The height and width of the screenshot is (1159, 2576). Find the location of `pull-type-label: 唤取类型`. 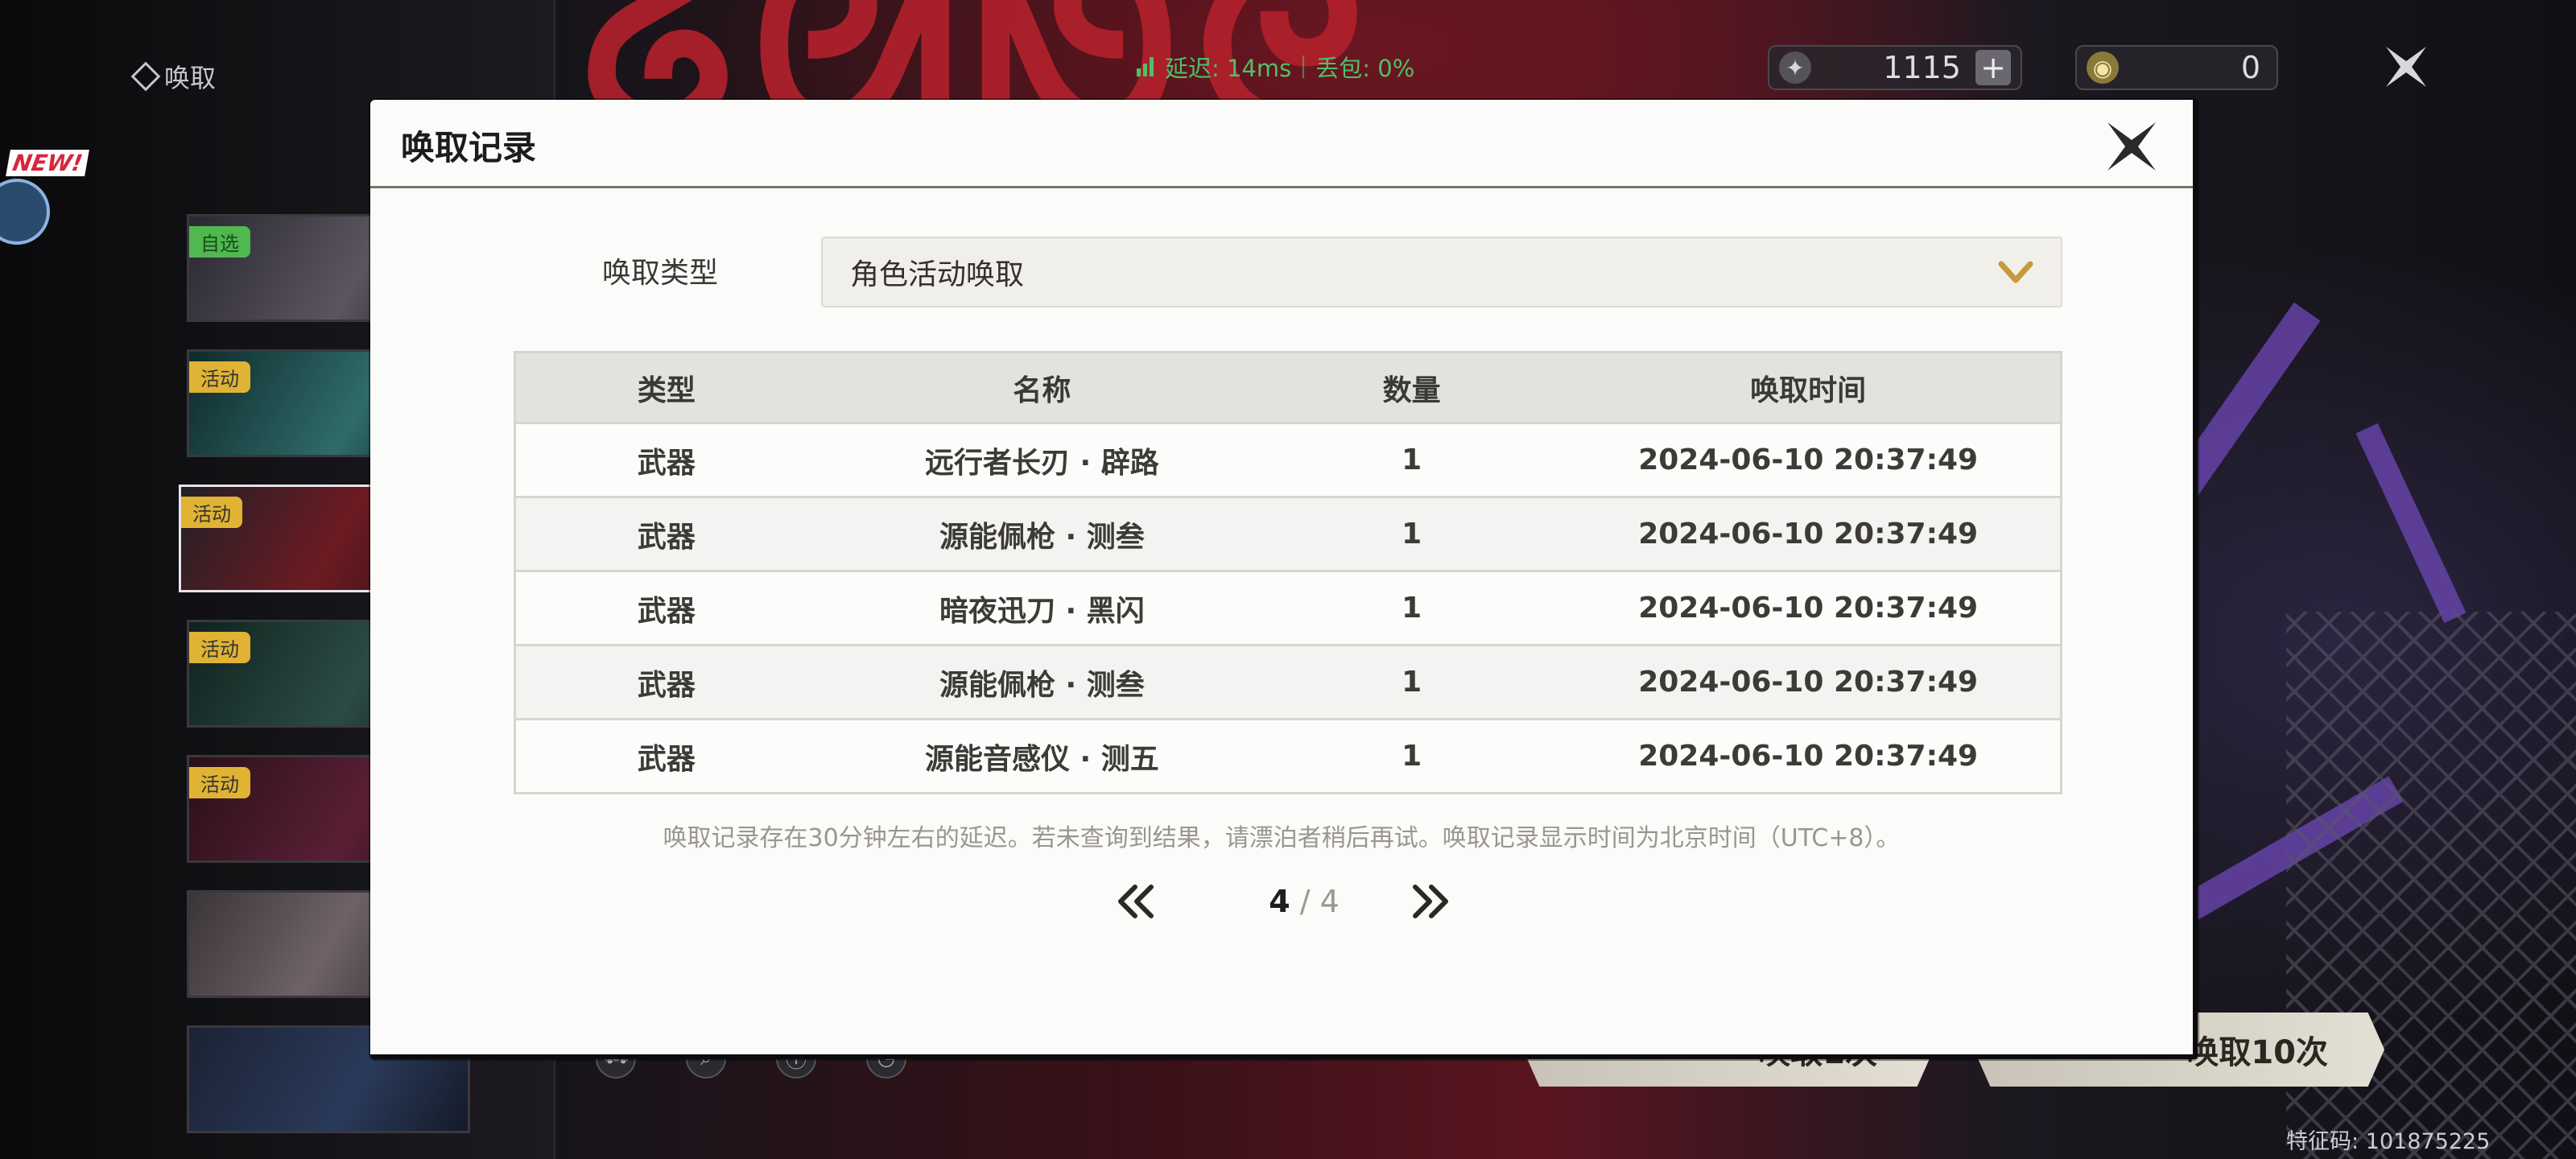

pull-type-label: 唤取类型 is located at coordinates (660, 273).